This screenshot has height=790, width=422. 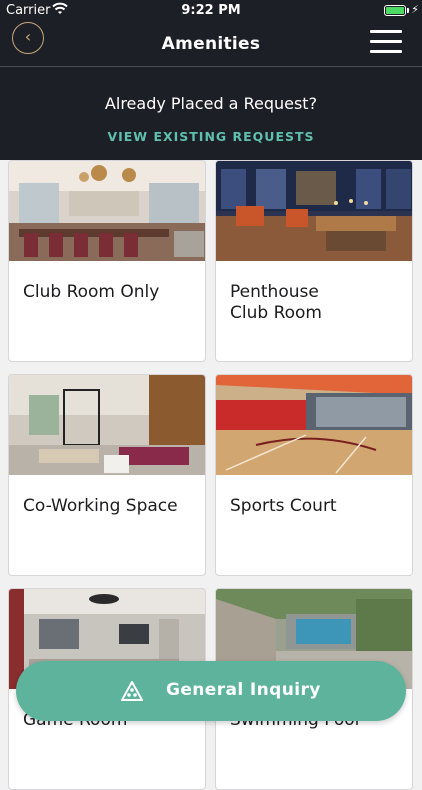 What do you see at coordinates (386, 42) in the screenshot?
I see `hamburger-menu-button` at bounding box center [386, 42].